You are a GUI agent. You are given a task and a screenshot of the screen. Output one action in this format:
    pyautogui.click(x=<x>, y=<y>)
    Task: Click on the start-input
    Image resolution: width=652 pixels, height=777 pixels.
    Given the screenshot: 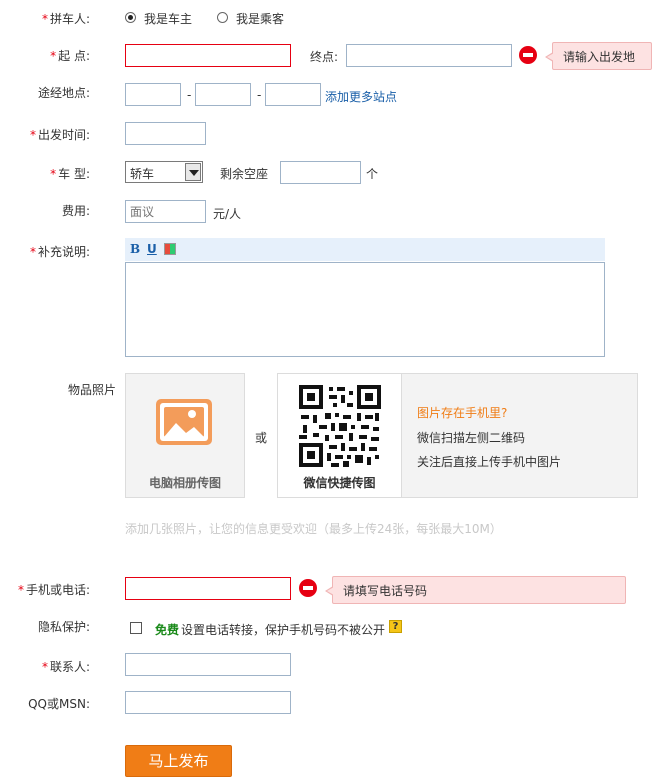 What is the action you would take?
    pyautogui.click(x=208, y=55)
    